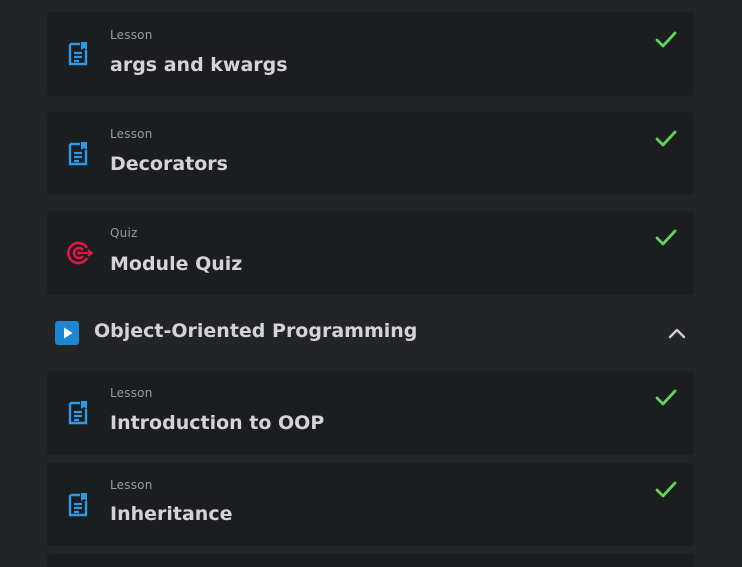 This screenshot has width=742, height=567. I want to click on item-title: args and kwargs, so click(199, 65).